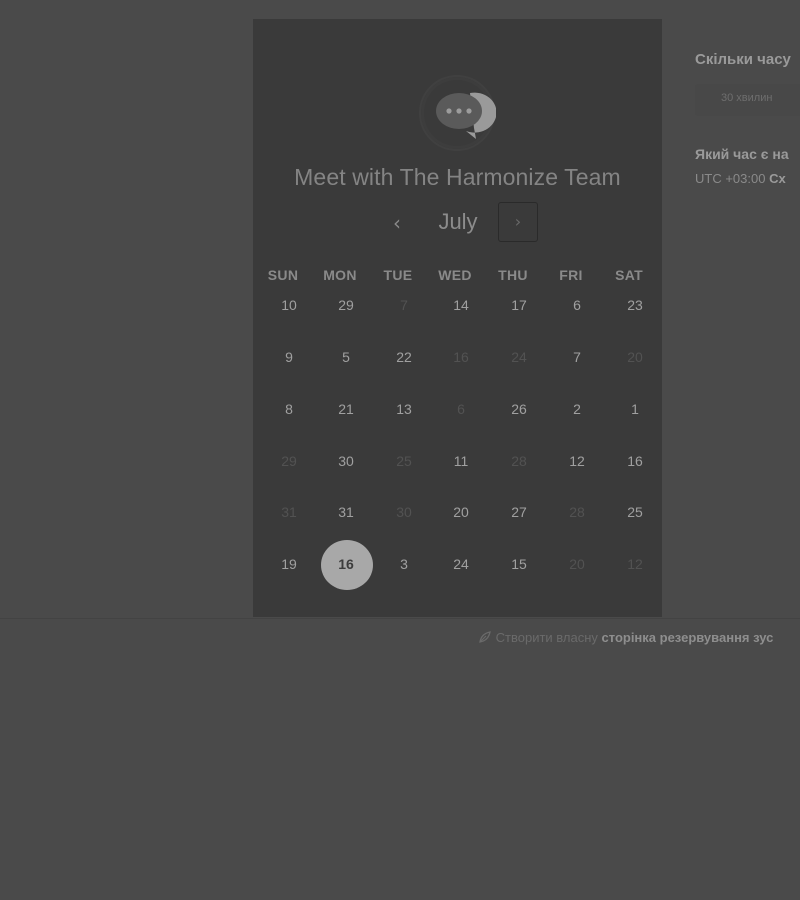 The height and width of the screenshot is (900, 800). I want to click on footer-link: сторінка резервування зус, so click(688, 637).